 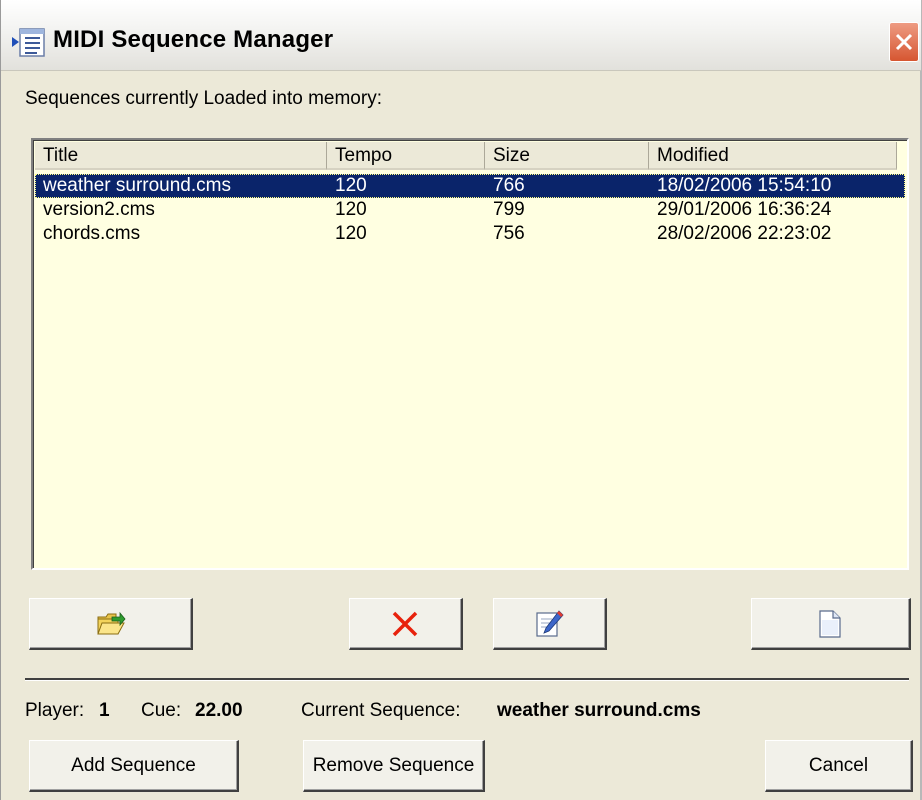 I want to click on close-button, so click(x=904, y=42).